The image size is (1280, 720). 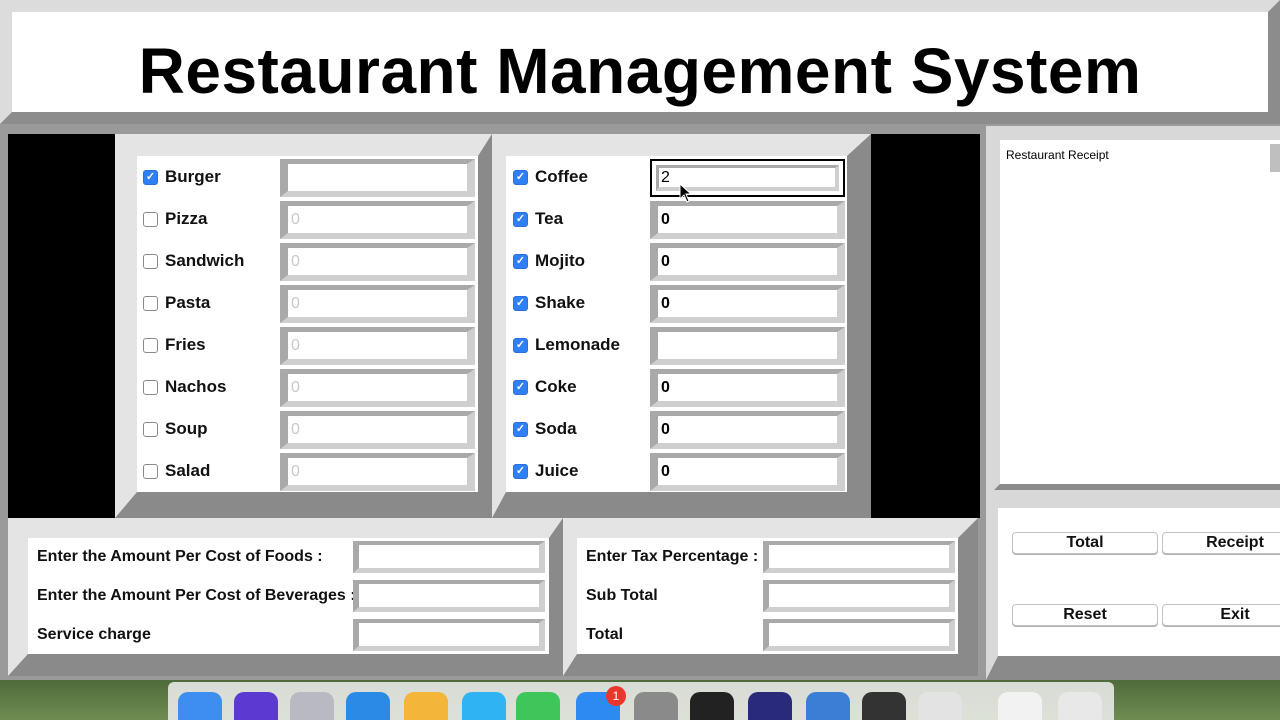 I want to click on trash-icon, so click(x=1080, y=706).